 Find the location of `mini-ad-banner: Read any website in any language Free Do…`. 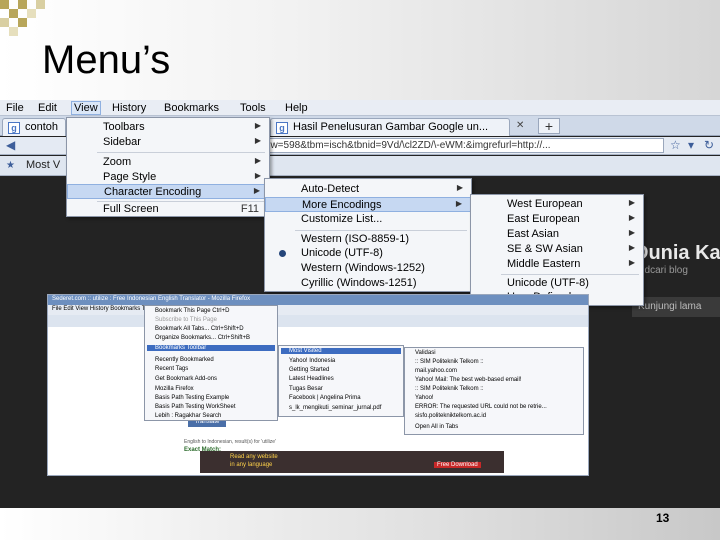

mini-ad-banner: Read any website in any language Free Do… is located at coordinates (352, 462).